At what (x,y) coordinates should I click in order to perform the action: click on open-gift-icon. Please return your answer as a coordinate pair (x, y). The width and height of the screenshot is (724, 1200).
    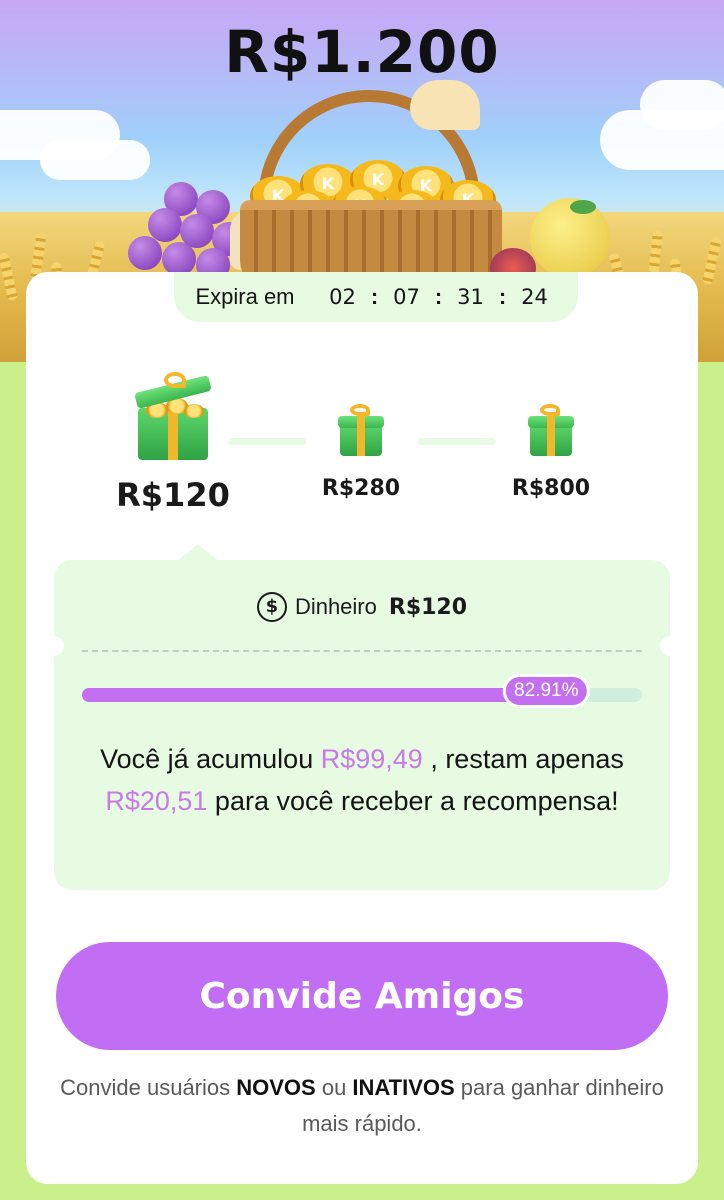
    Looking at the image, I should click on (173, 416).